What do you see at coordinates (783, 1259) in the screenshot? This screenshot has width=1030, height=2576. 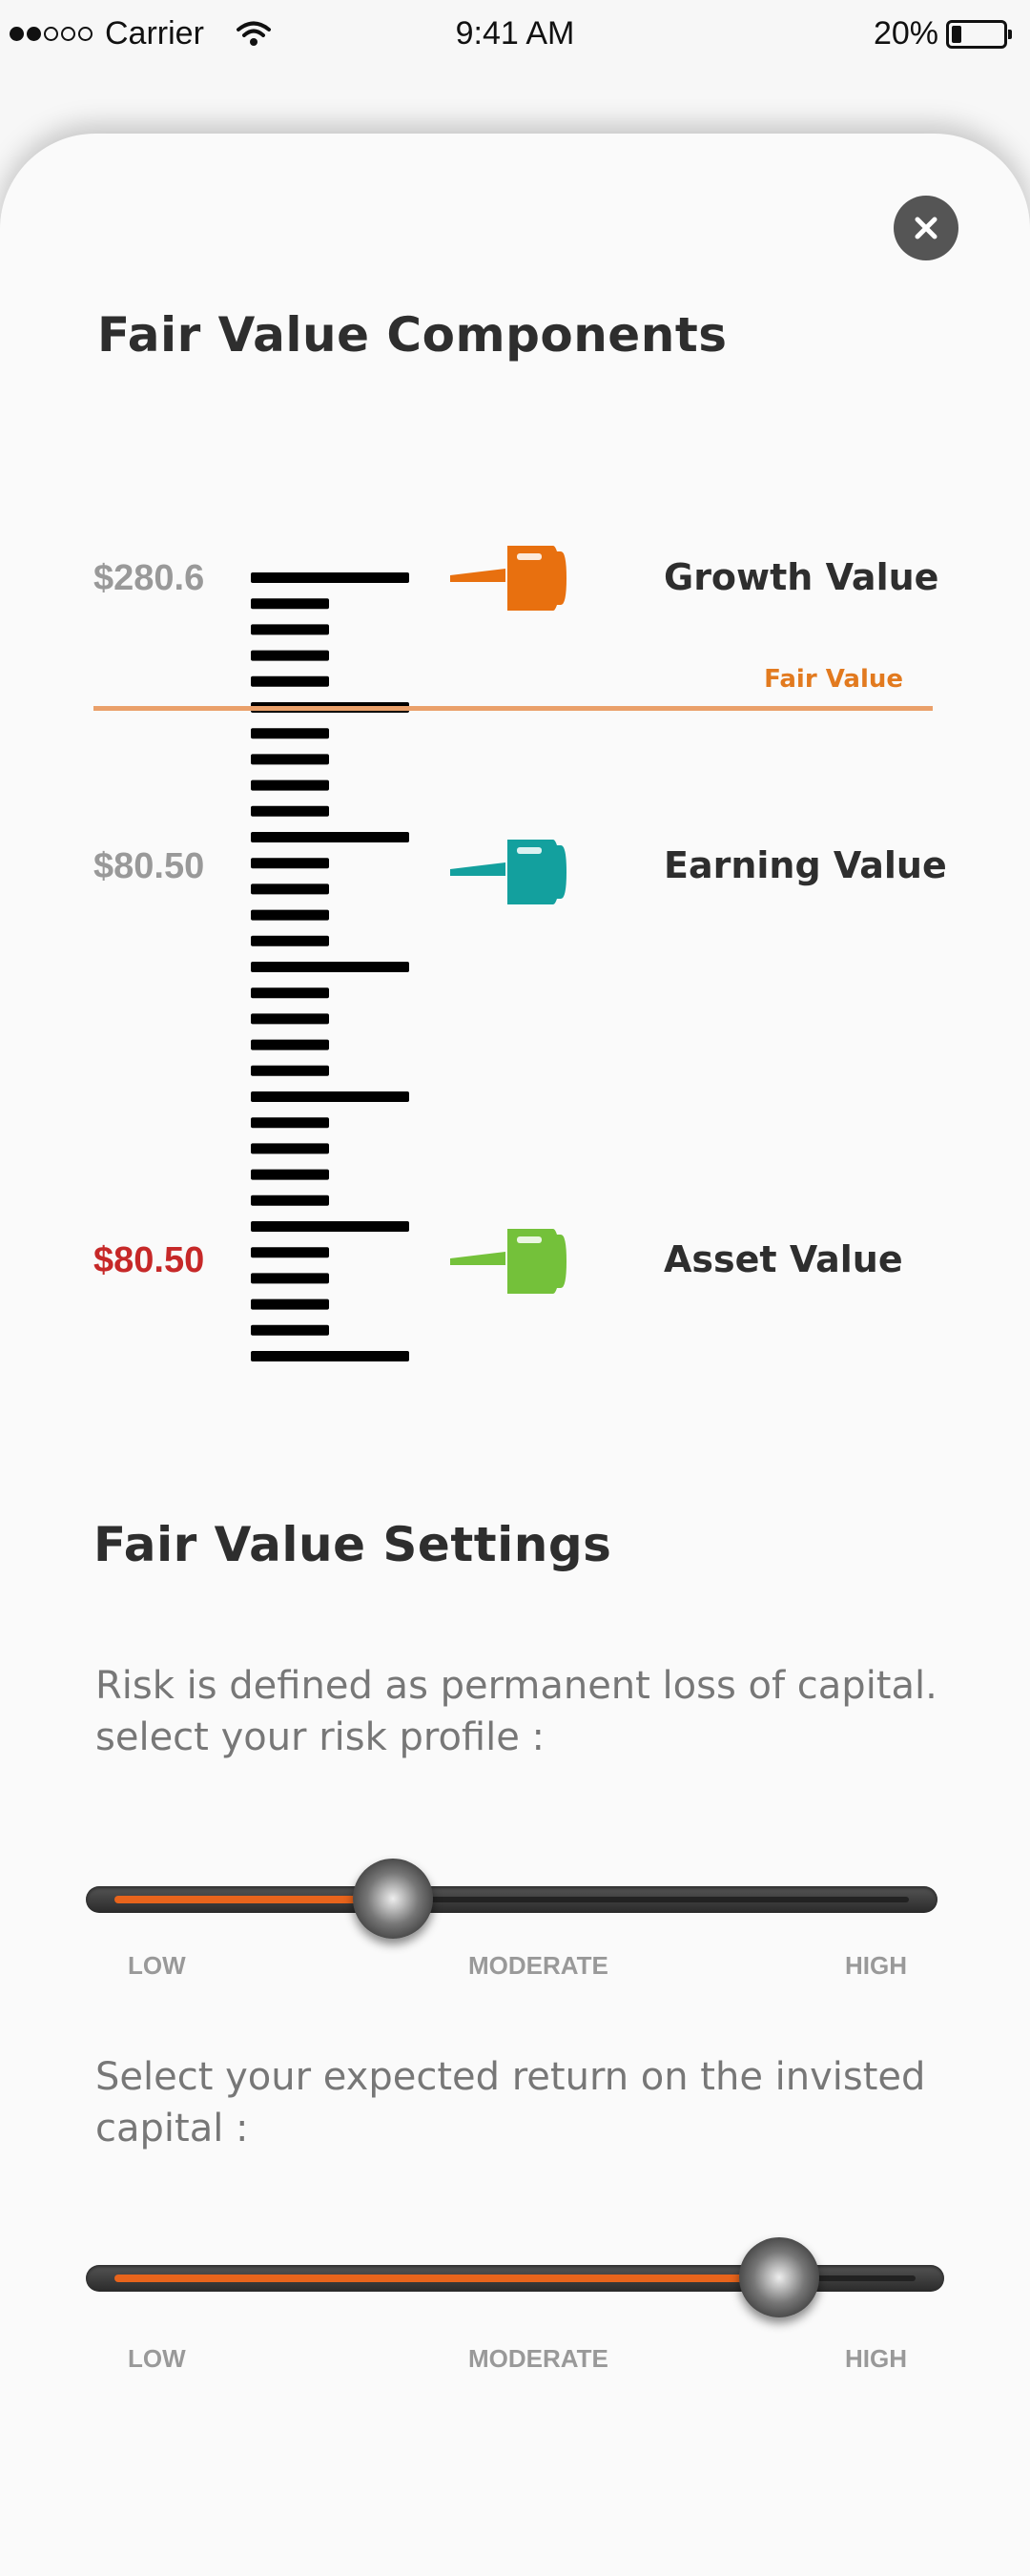 I see `asset-value-label: Asset Value` at bounding box center [783, 1259].